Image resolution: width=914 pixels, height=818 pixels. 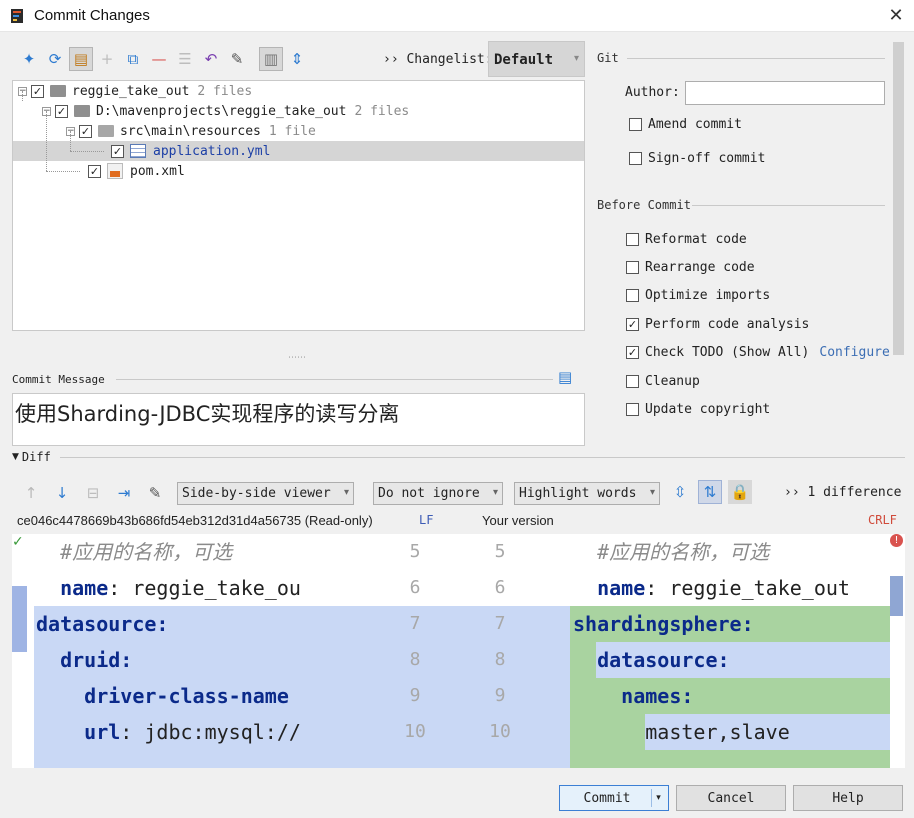 What do you see at coordinates (265, 493) in the screenshot?
I see `viewer-select: Side-by-side viewer ▾` at bounding box center [265, 493].